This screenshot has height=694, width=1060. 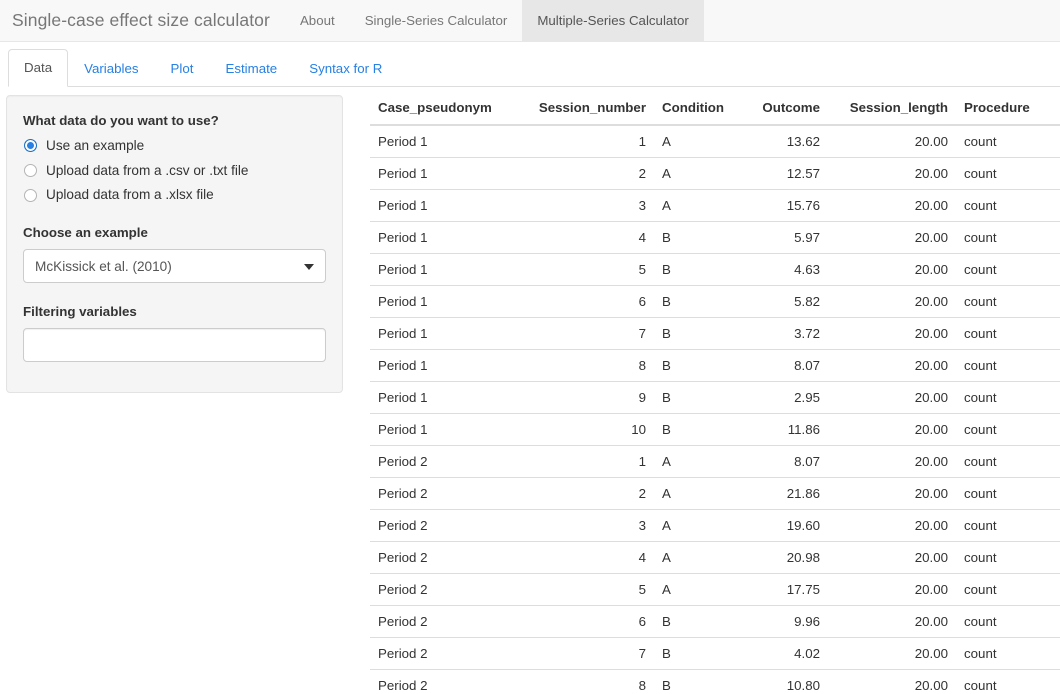 I want to click on chevron-down-icon, so click(x=309, y=267).